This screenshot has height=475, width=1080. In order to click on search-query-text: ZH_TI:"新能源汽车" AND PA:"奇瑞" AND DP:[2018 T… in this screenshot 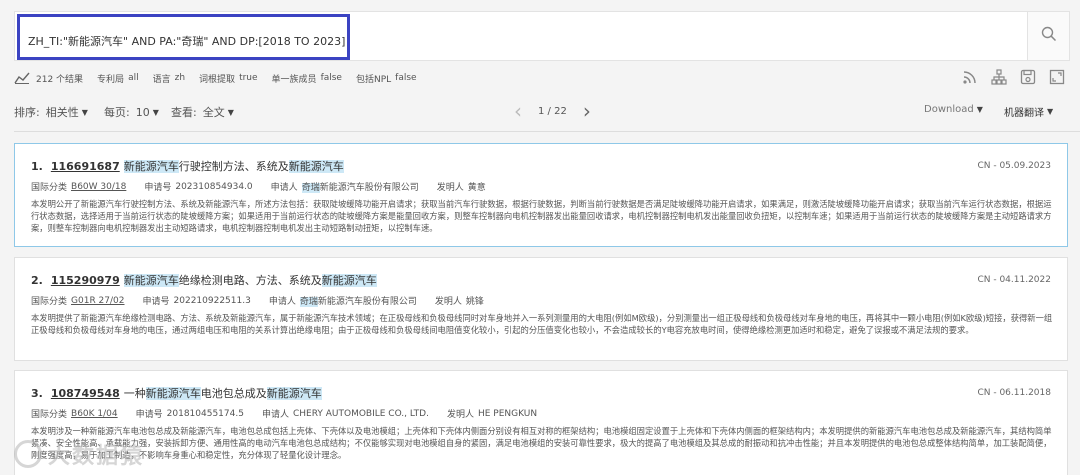, I will do `click(187, 41)`.